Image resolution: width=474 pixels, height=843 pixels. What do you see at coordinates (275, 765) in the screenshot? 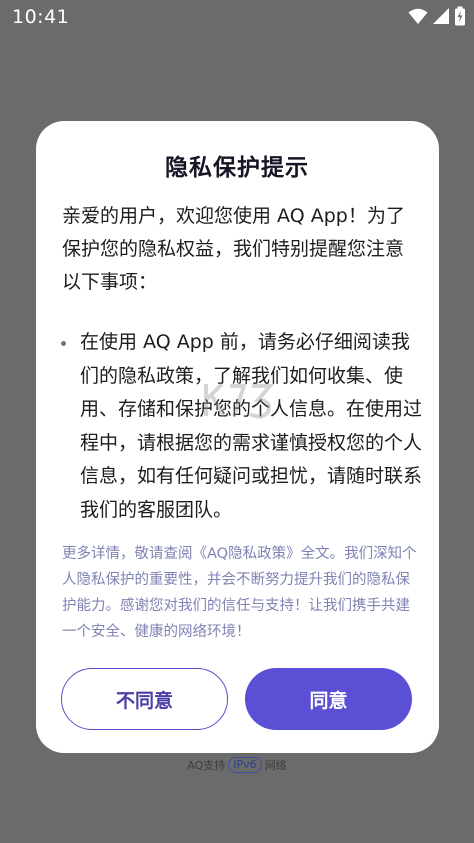
I see `ipv6-suffix: 网络` at bounding box center [275, 765].